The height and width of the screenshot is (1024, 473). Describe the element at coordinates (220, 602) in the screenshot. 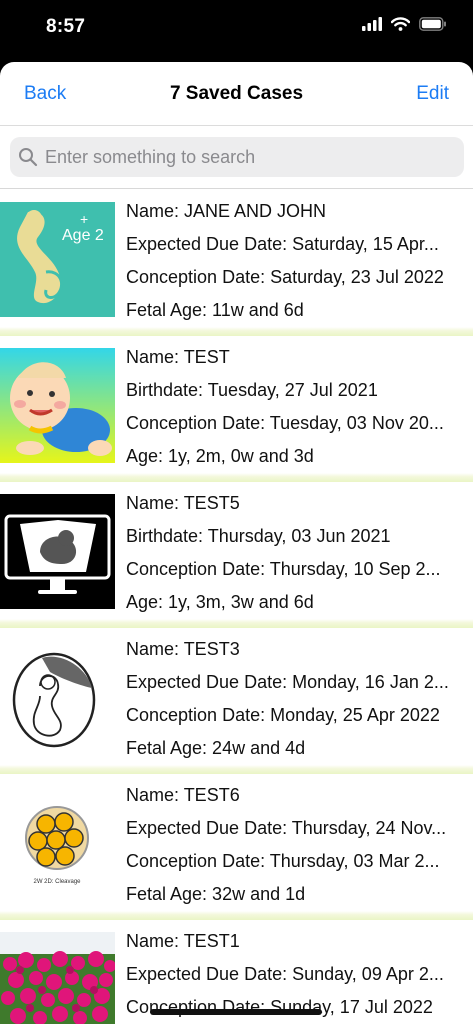

I see `case-age: Age: 1y, 3m, 3w and 6d` at that location.